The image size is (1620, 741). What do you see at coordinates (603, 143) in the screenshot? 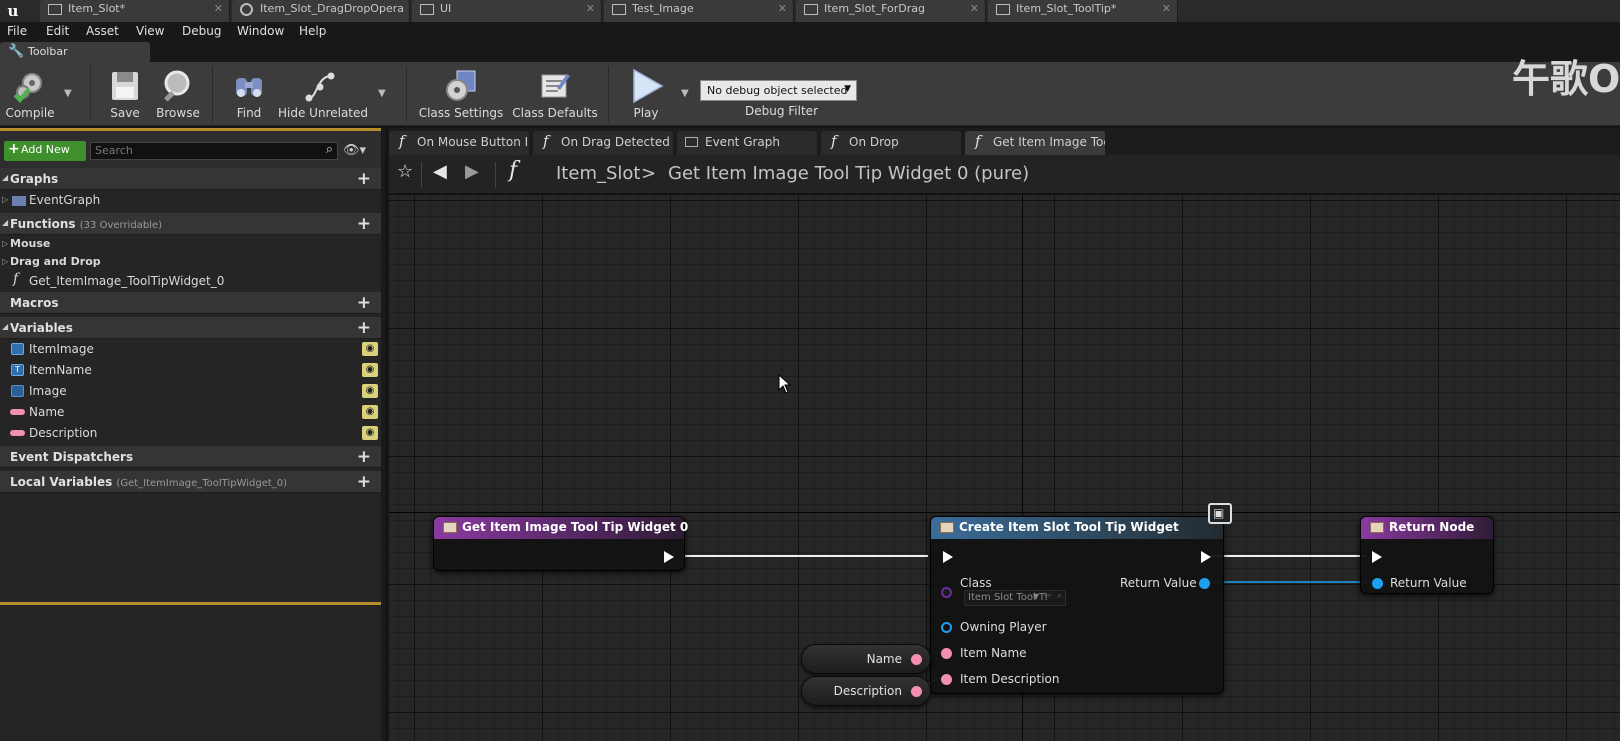
I see `graph-tab-on-drag-detected: f On Drag Detected` at bounding box center [603, 143].